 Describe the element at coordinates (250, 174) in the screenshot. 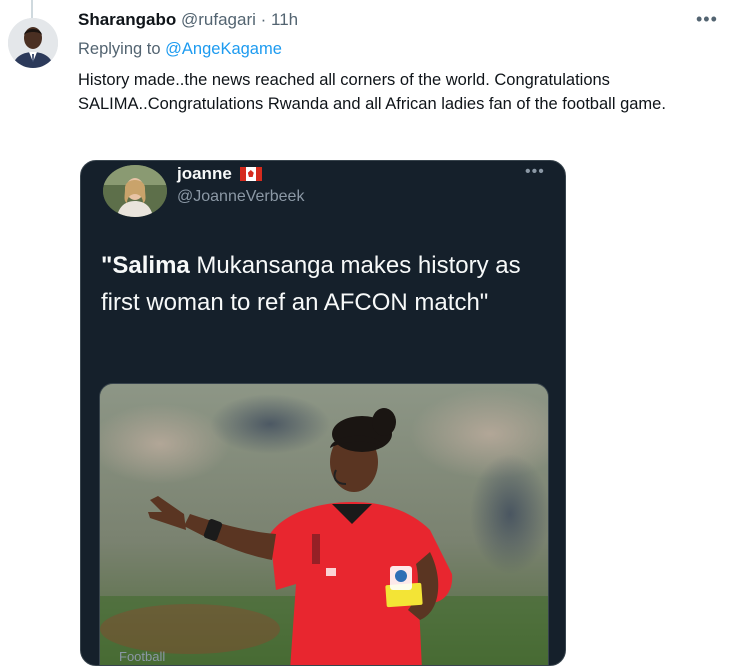

I see `canada-flag-icon` at that location.